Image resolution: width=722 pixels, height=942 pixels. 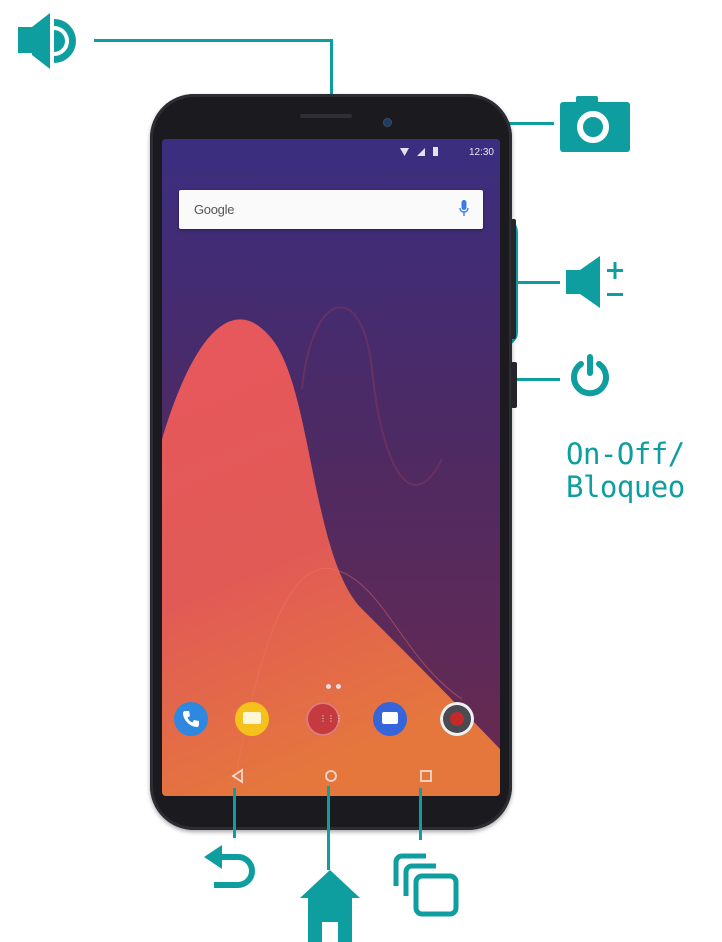 I want to click on volume-icon, so click(x=598, y=282).